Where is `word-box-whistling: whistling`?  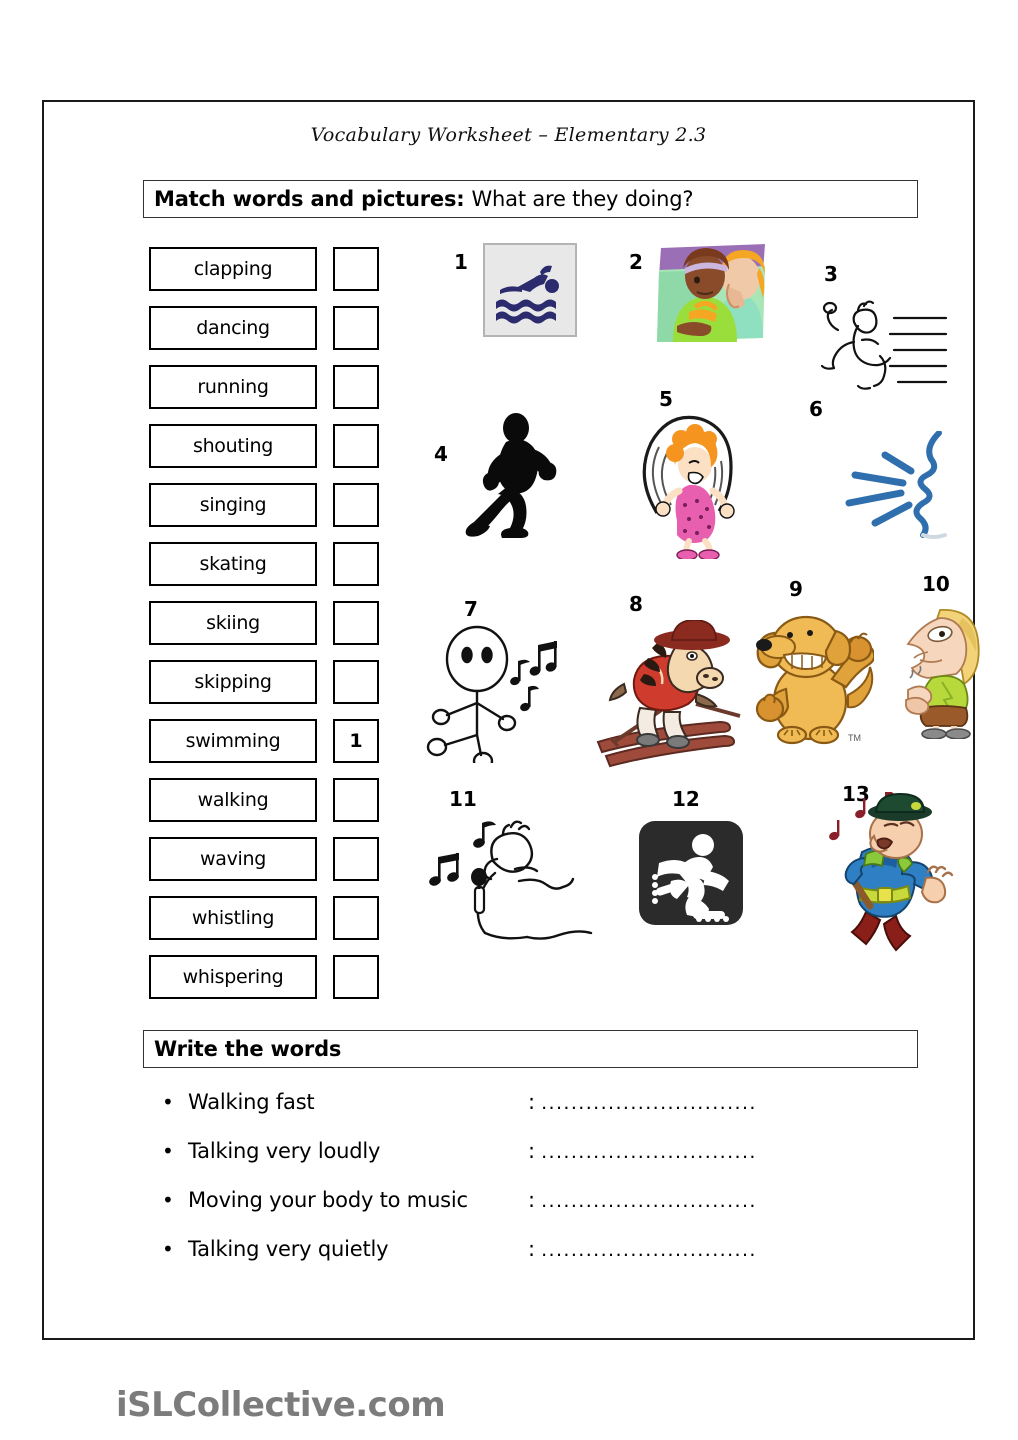
word-box-whistling: whistling is located at coordinates (233, 918).